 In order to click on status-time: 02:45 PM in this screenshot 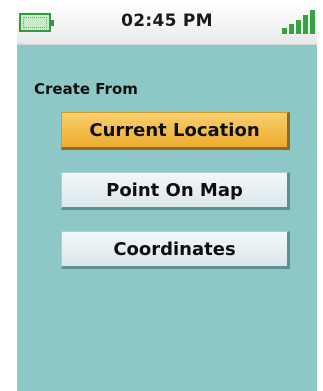, I will do `click(167, 21)`.